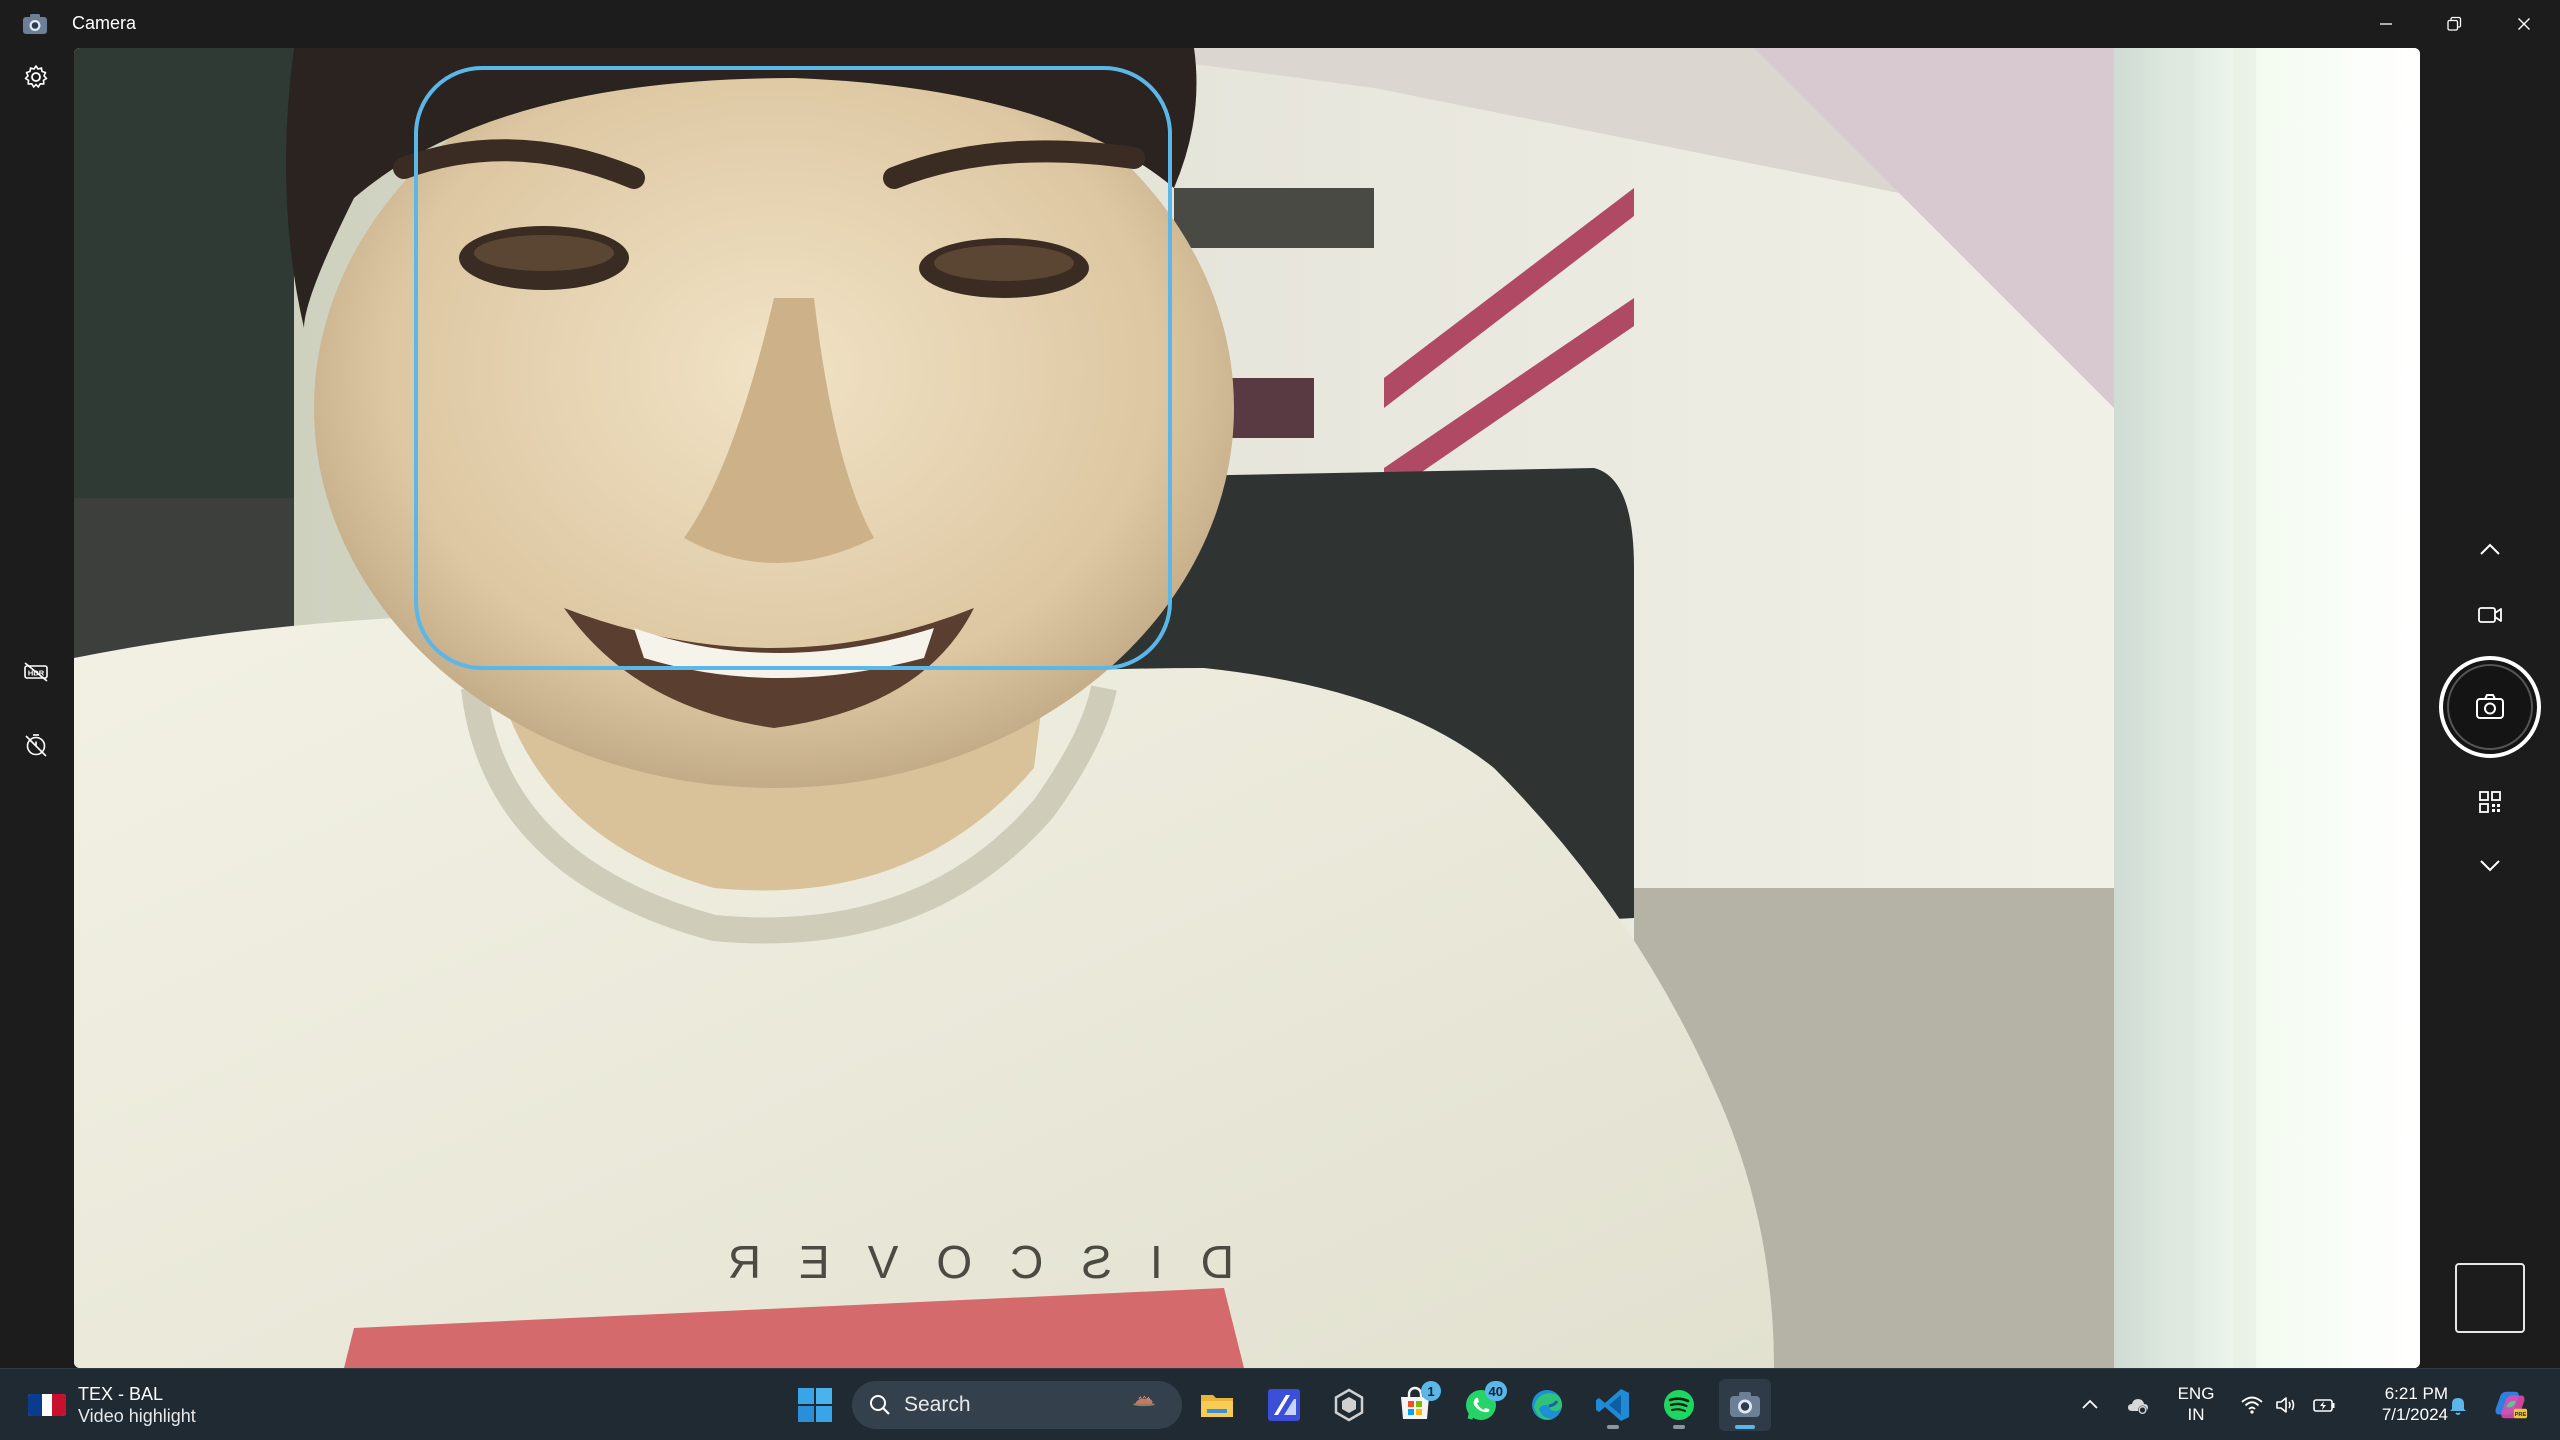 The width and height of the screenshot is (2560, 1440). I want to click on close-button, so click(2524, 24).